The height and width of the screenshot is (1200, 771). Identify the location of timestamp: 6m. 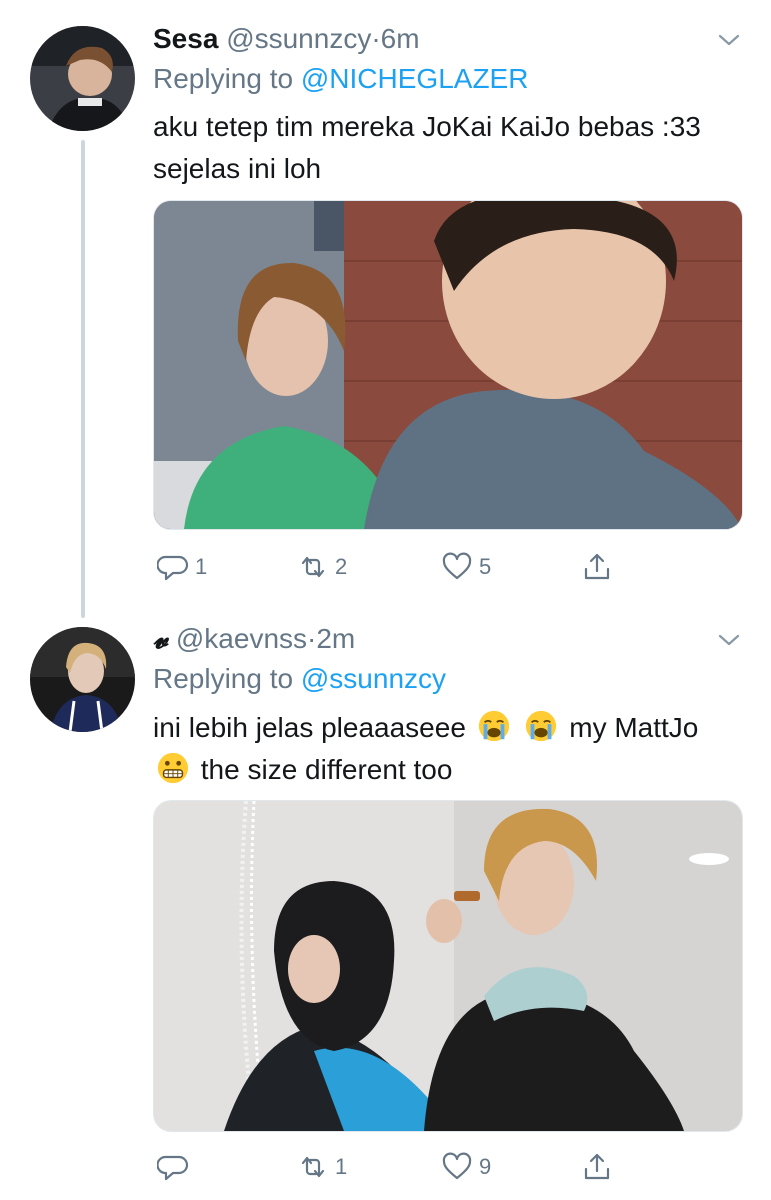
(400, 38).